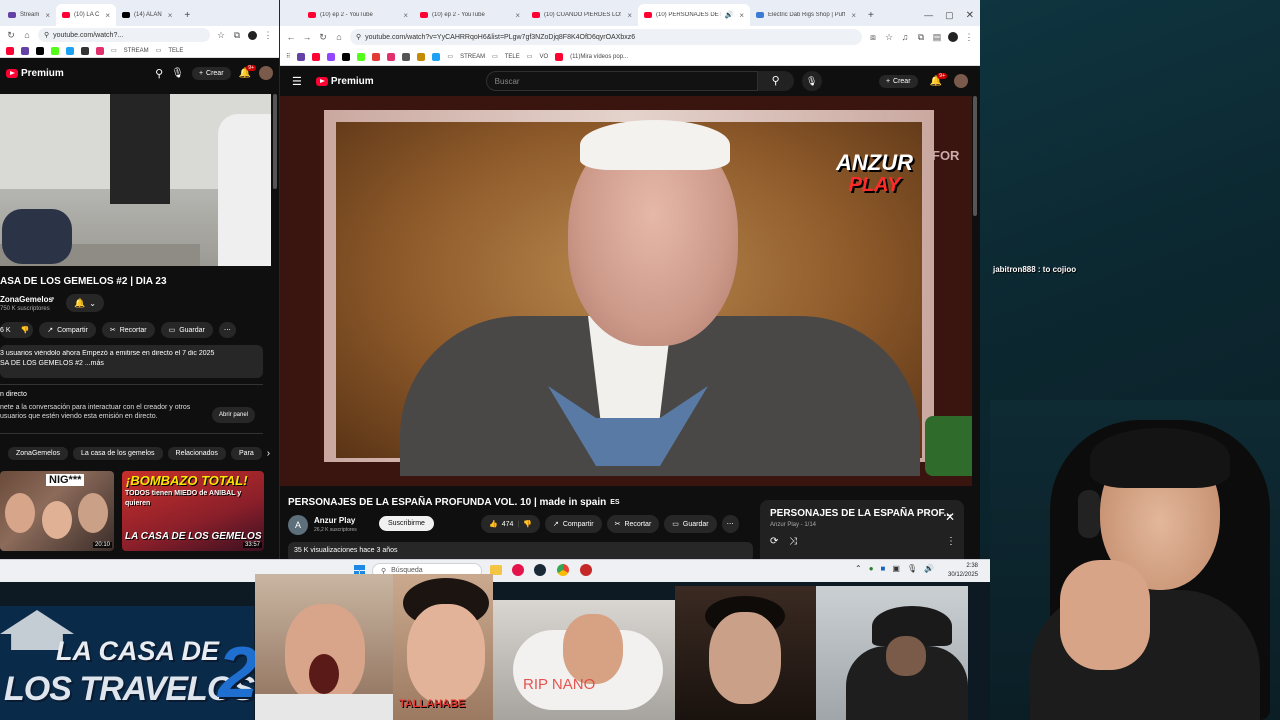 The height and width of the screenshot is (720, 1280). I want to click on chrome-icon, so click(563, 570).